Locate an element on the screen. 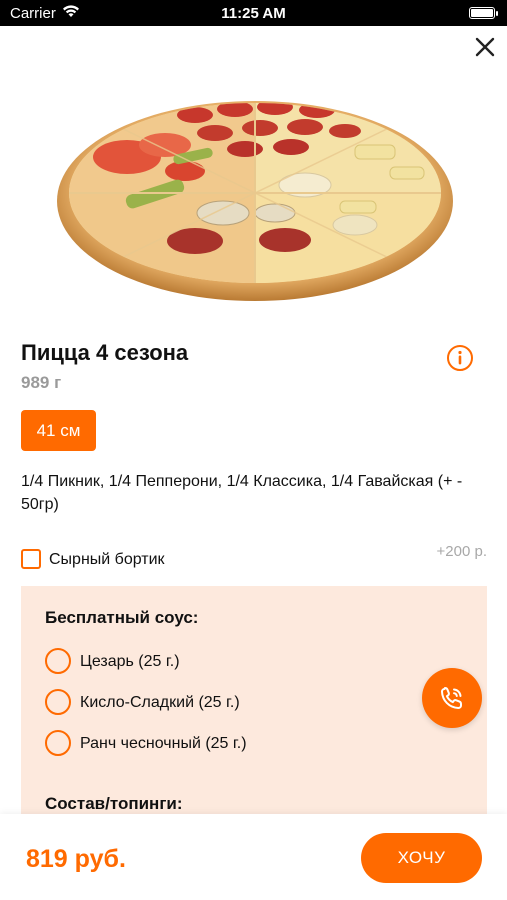 The width and height of the screenshot is (507, 900). close-icon is located at coordinates (485, 47).